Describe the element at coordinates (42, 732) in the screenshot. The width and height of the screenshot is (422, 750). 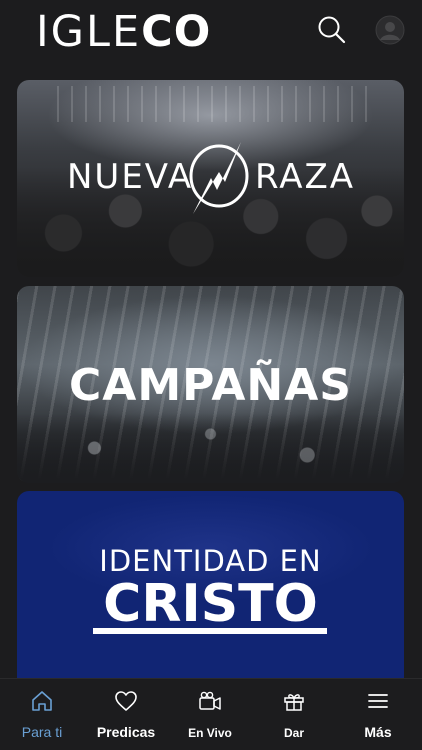
I see `tab-label: Para ti` at that location.